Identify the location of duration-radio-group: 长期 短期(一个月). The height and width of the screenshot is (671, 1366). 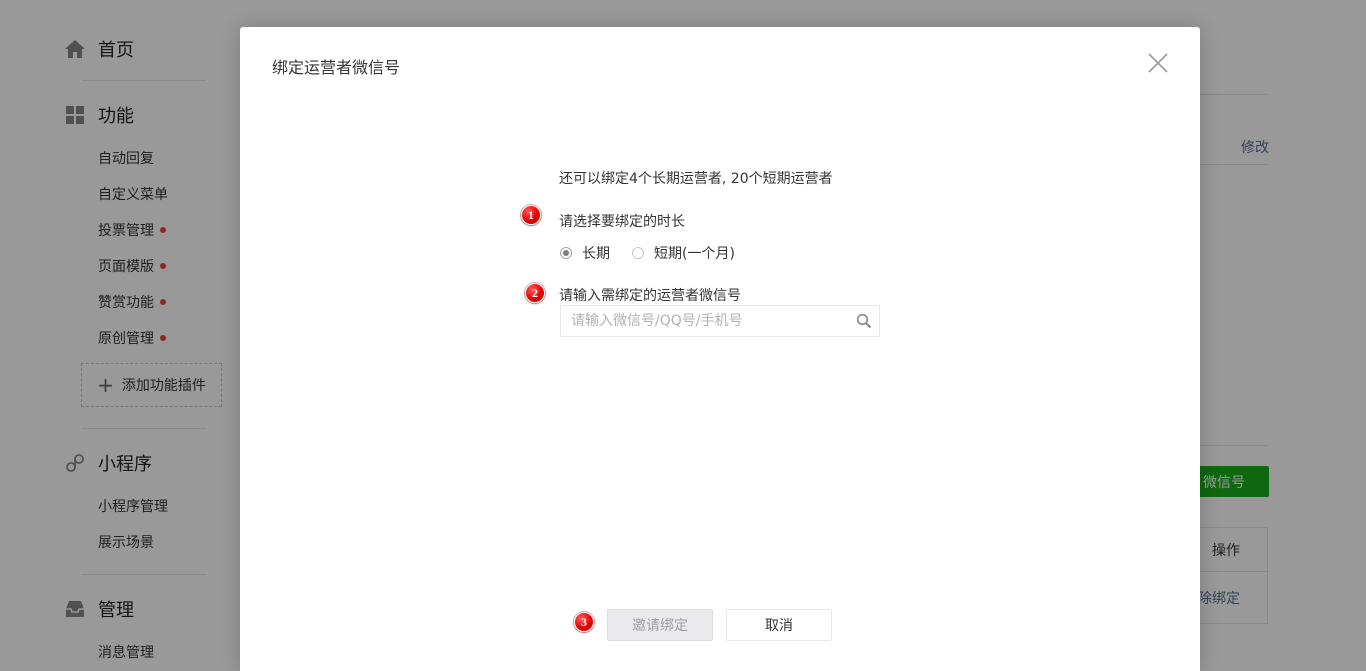
(658, 253).